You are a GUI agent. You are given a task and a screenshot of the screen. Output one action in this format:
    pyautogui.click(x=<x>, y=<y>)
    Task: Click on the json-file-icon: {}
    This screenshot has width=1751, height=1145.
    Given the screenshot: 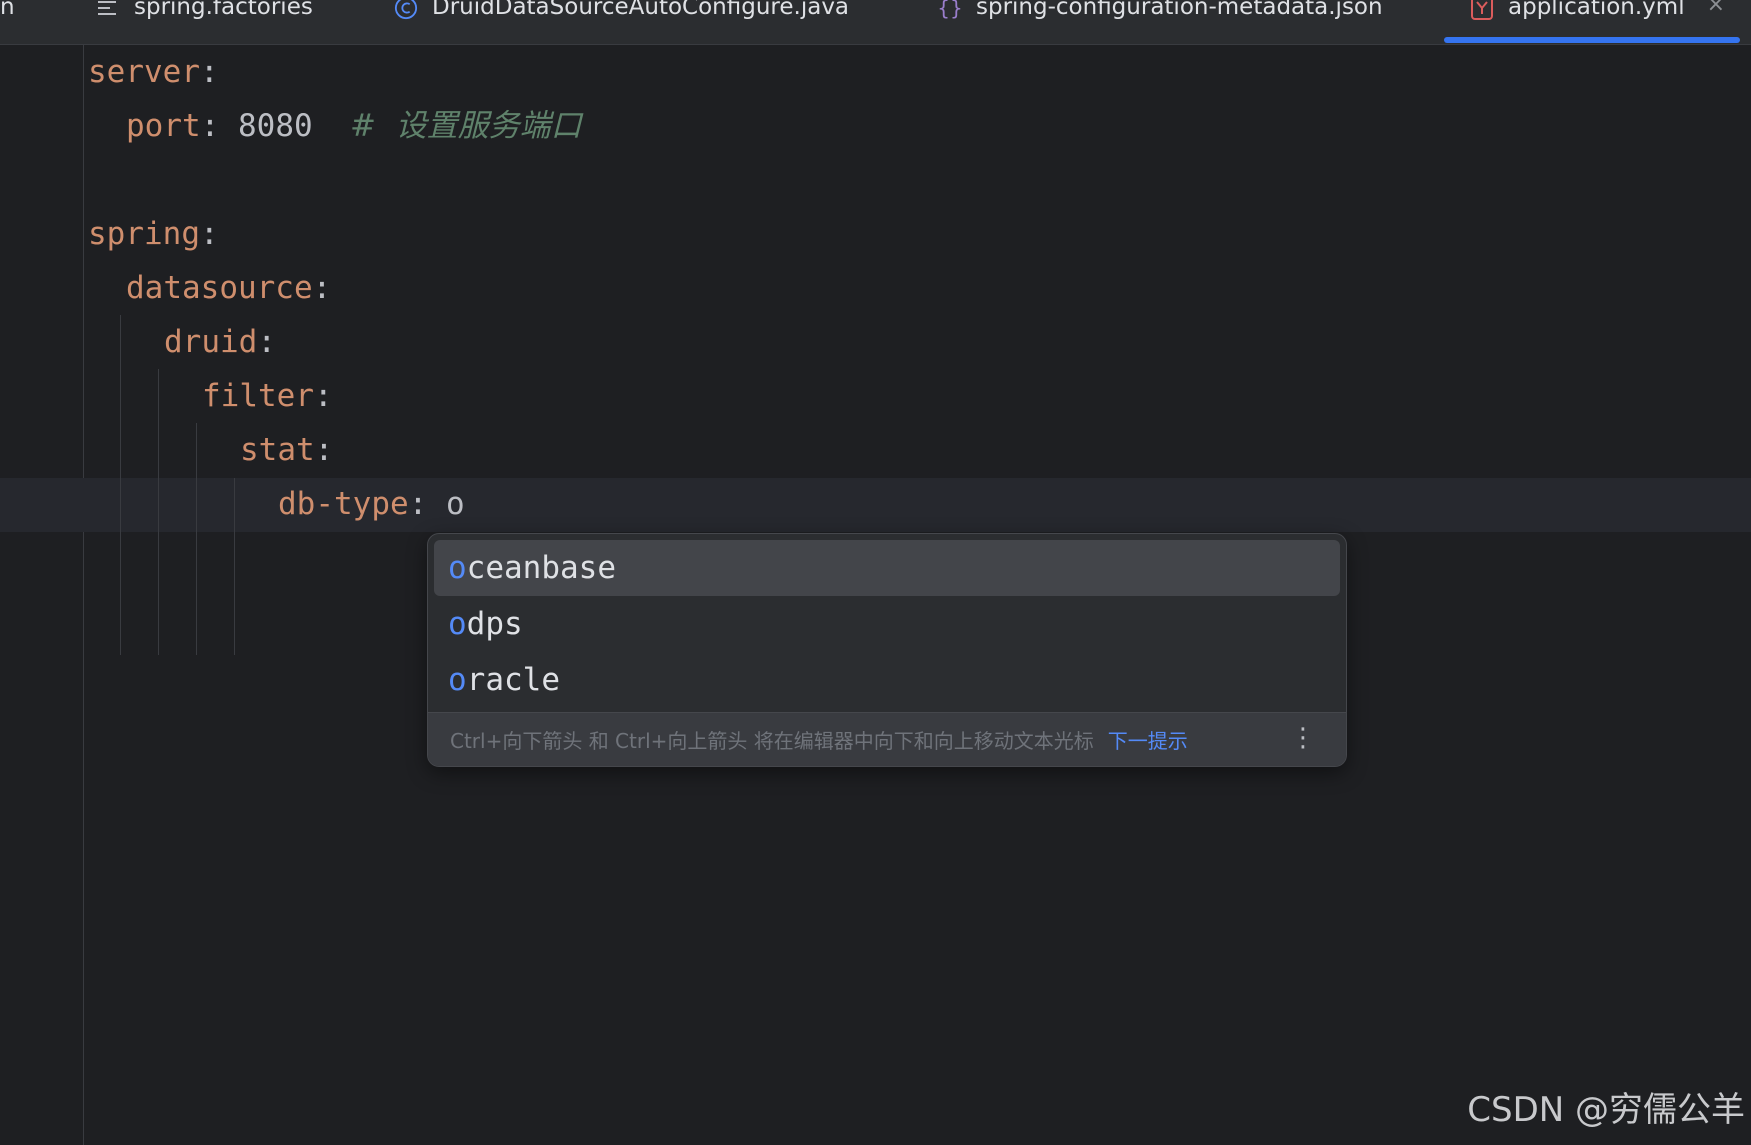 What is the action you would take?
    pyautogui.click(x=950, y=10)
    